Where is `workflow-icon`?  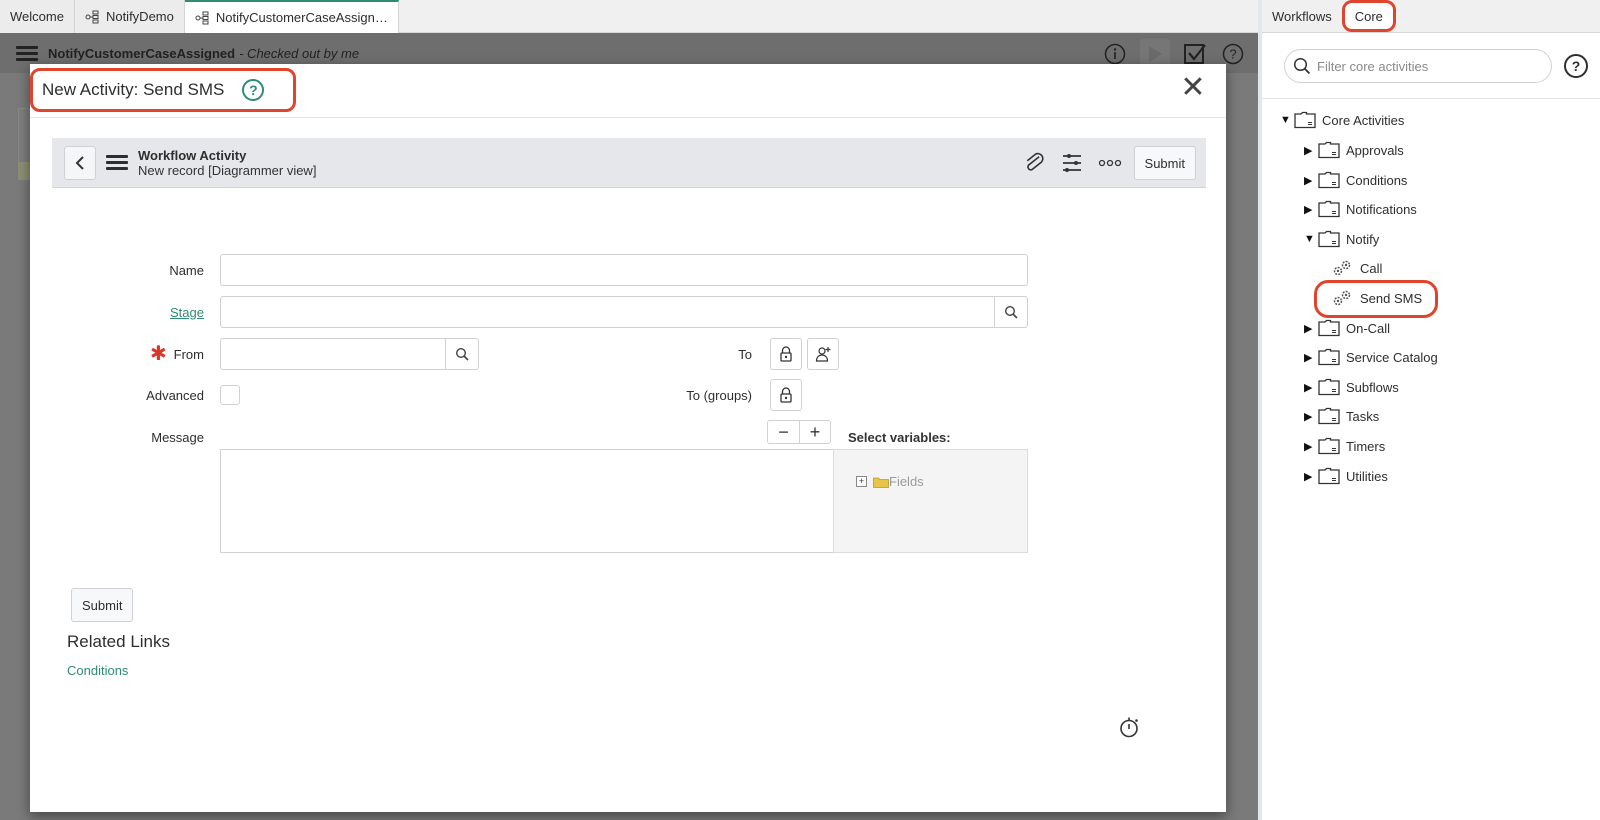
workflow-icon is located at coordinates (202, 17).